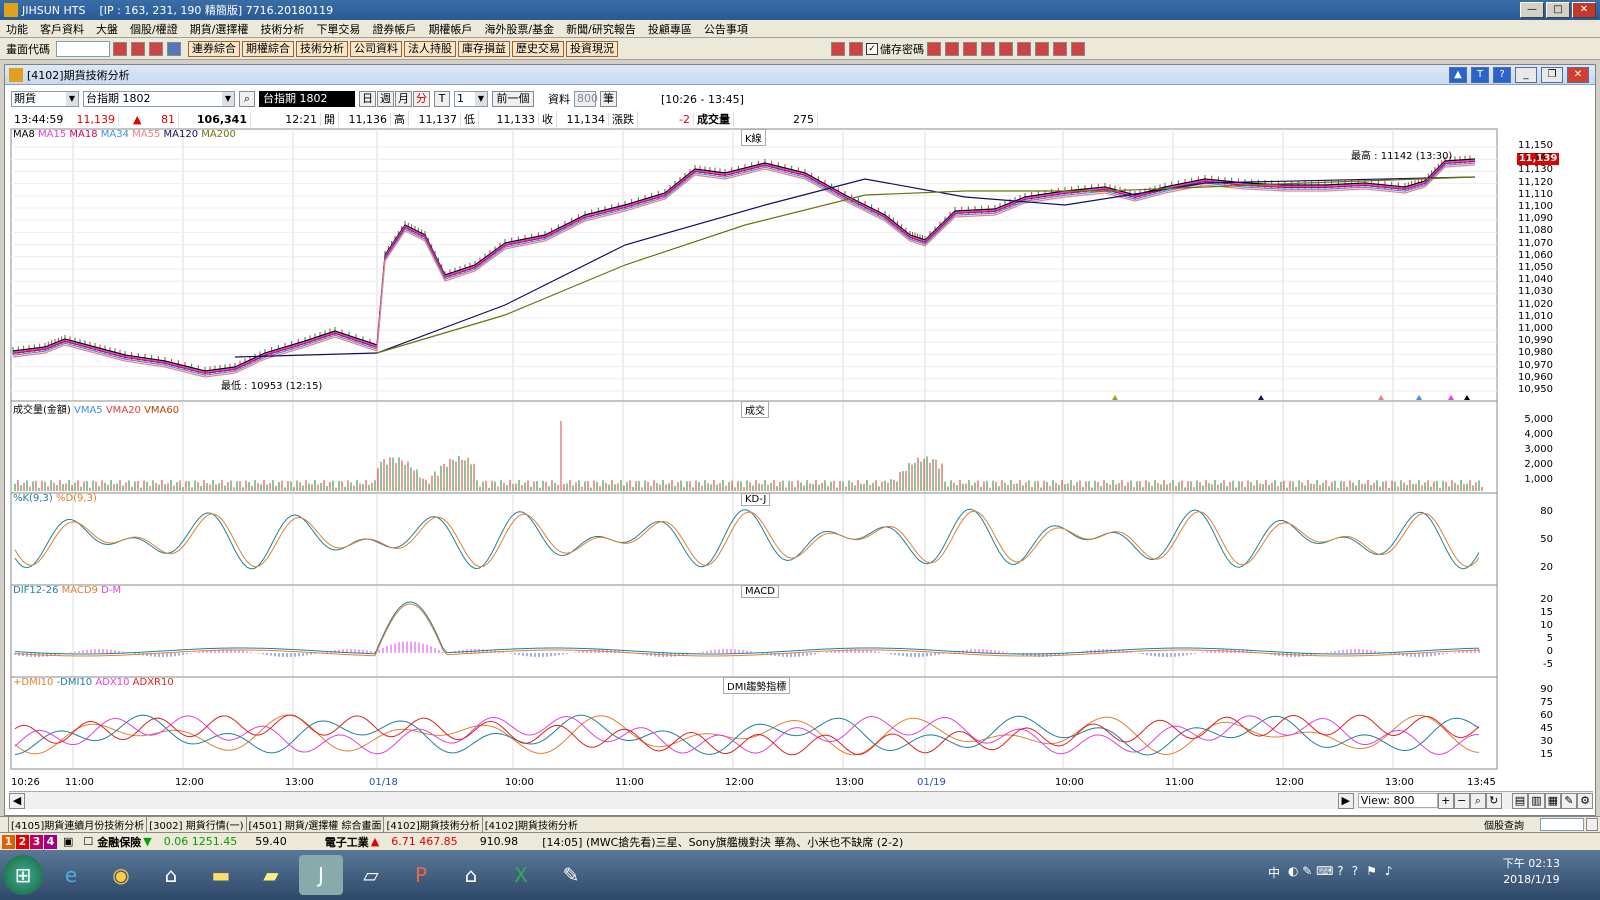  Describe the element at coordinates (1532, 10) in the screenshot. I see `minimize-button: —` at that location.